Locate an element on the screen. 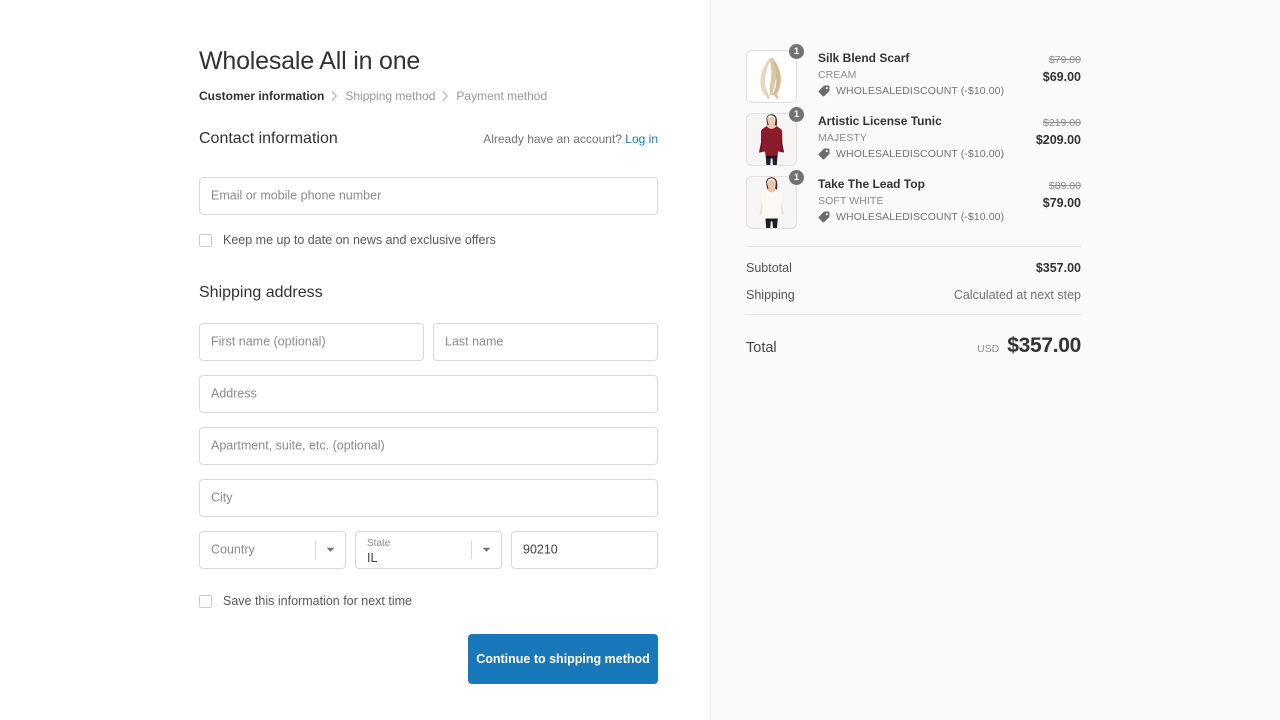  line-item-price: $209.00 is located at coordinates (1058, 140).